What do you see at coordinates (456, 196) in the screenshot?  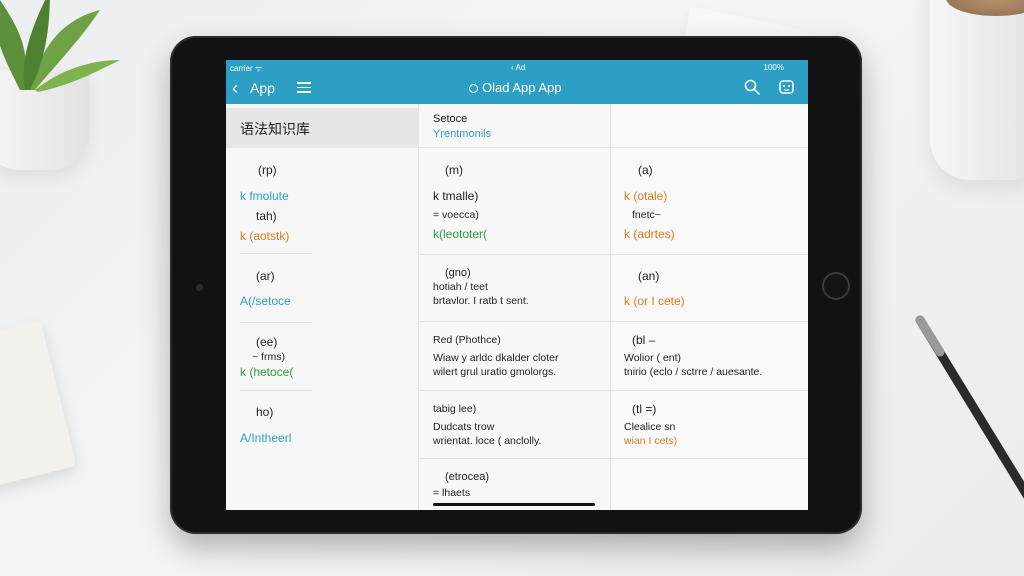 I see `entry-line: k tmalle)` at bounding box center [456, 196].